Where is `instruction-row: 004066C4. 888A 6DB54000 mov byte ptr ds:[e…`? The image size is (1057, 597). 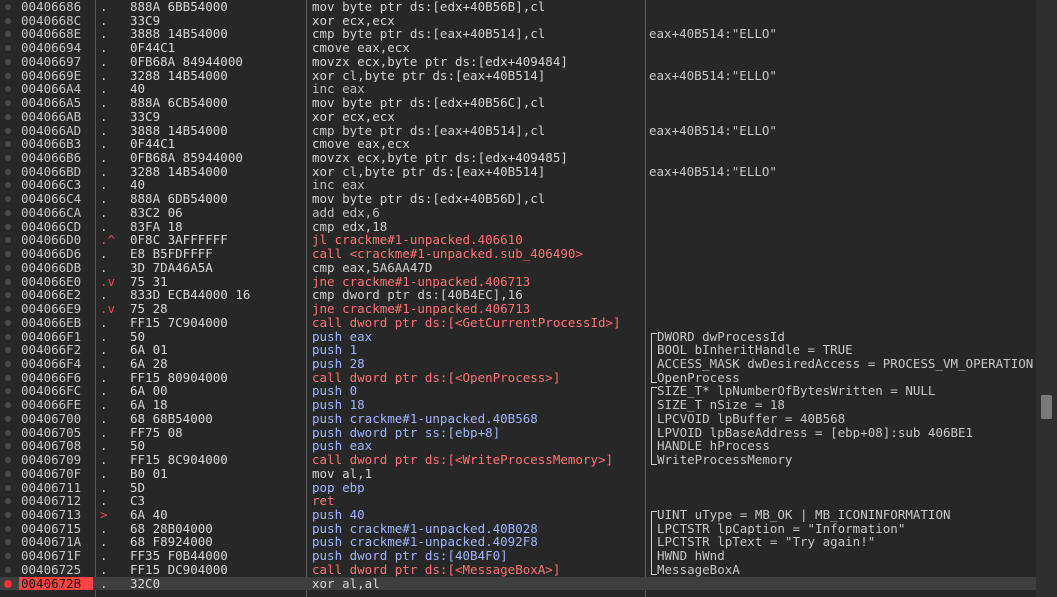 instruction-row: 004066C4. 888A 6DB54000 mov byte ptr ds:[e… is located at coordinates (518, 199).